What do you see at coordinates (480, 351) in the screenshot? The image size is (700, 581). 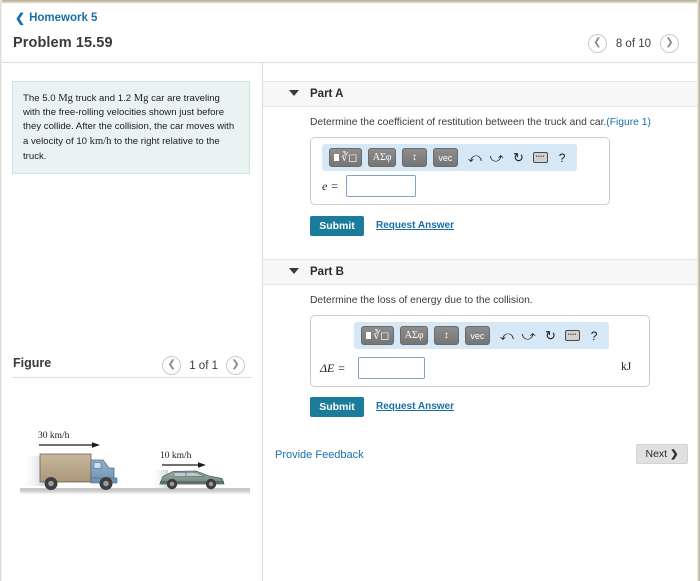 I see `part-b-answer-box: ∛◻ ΑΣφ ↕ vec ⤺ ⤻ ↻ •••• ? ΔE = kJ` at bounding box center [480, 351].